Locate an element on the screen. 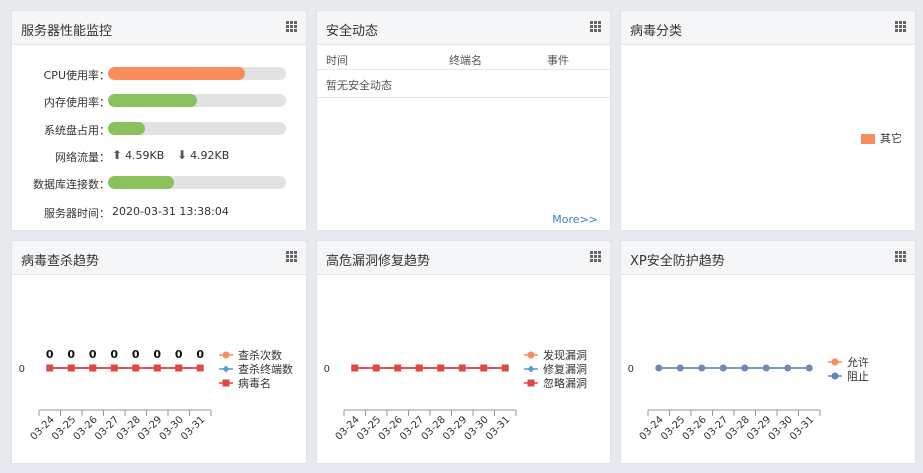 This screenshot has height=473, width=923. legend-label: 忽略漏洞 is located at coordinates (565, 383).